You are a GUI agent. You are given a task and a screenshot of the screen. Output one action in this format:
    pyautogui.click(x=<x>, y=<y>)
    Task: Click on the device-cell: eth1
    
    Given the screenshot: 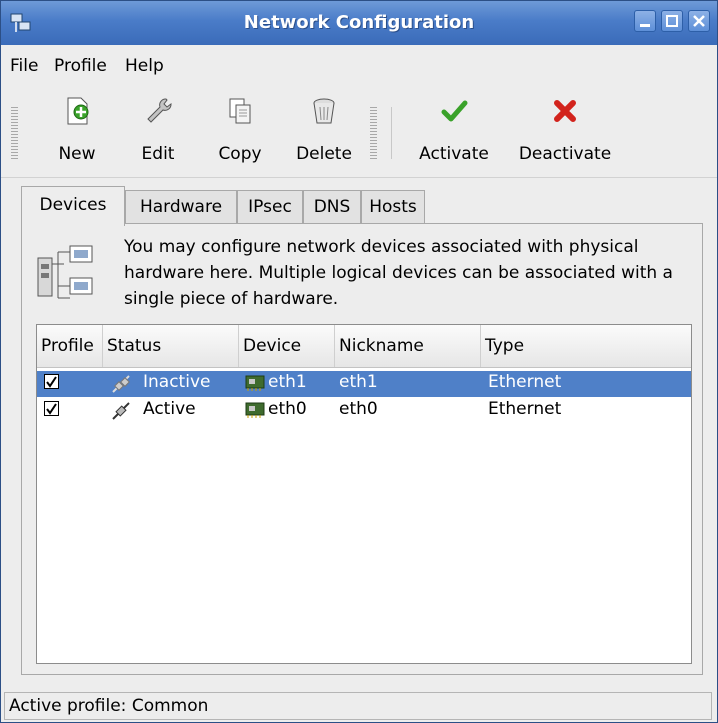 What is the action you would take?
    pyautogui.click(x=287, y=382)
    